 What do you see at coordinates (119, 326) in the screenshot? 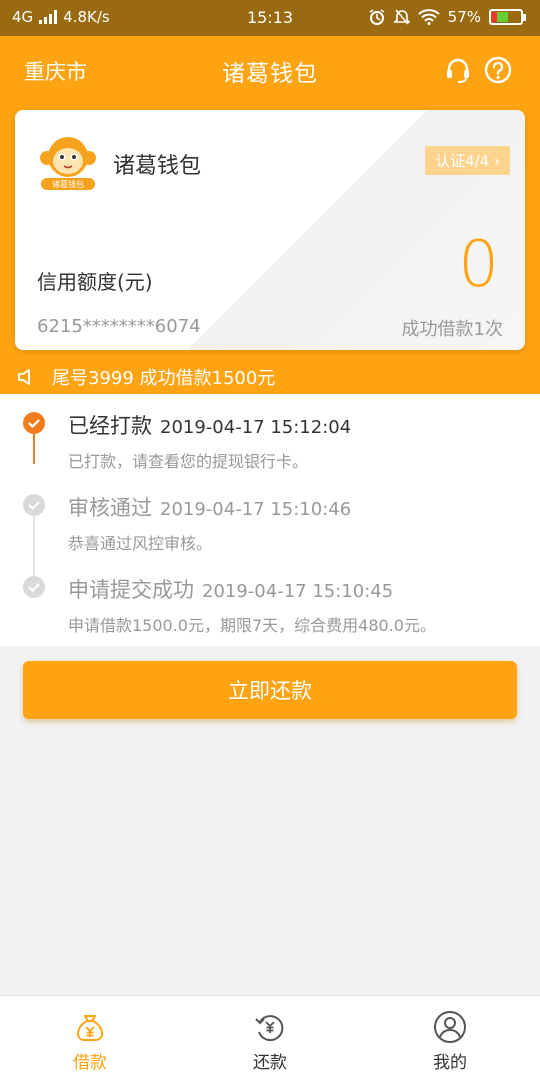
I see `bank-card-number: 6215********6074` at bounding box center [119, 326].